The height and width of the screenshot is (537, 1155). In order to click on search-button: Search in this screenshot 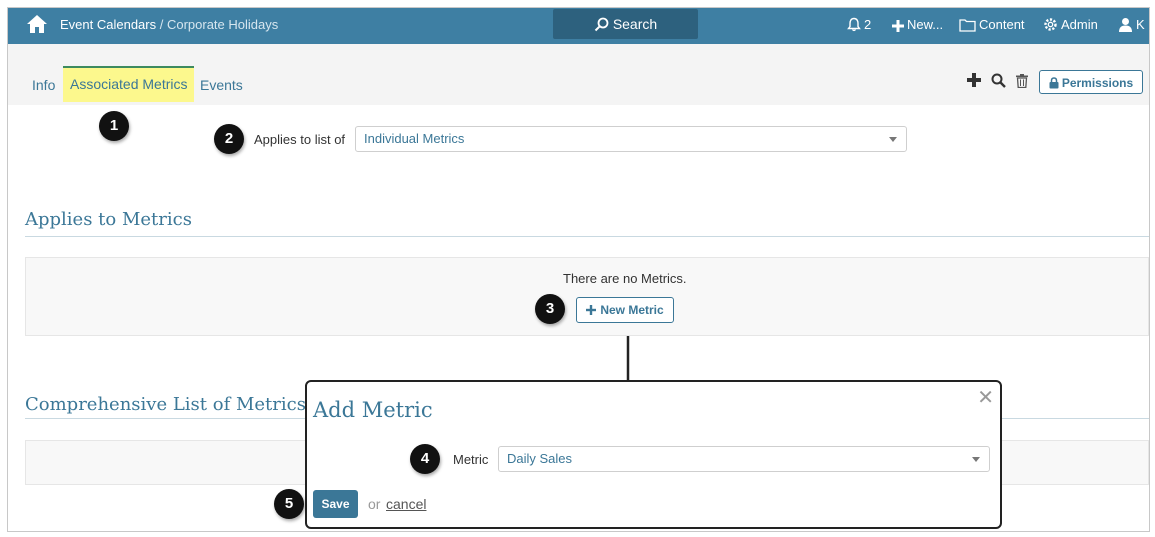, I will do `click(625, 24)`.